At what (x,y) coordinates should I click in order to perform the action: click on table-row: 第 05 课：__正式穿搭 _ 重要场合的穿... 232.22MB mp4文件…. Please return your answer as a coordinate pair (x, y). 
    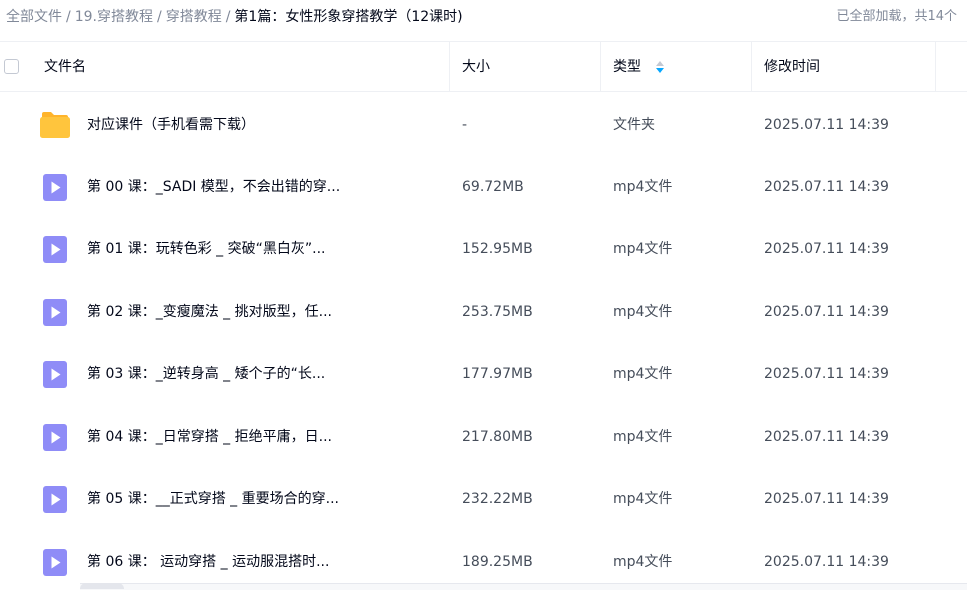
    Looking at the image, I should click on (483, 499).